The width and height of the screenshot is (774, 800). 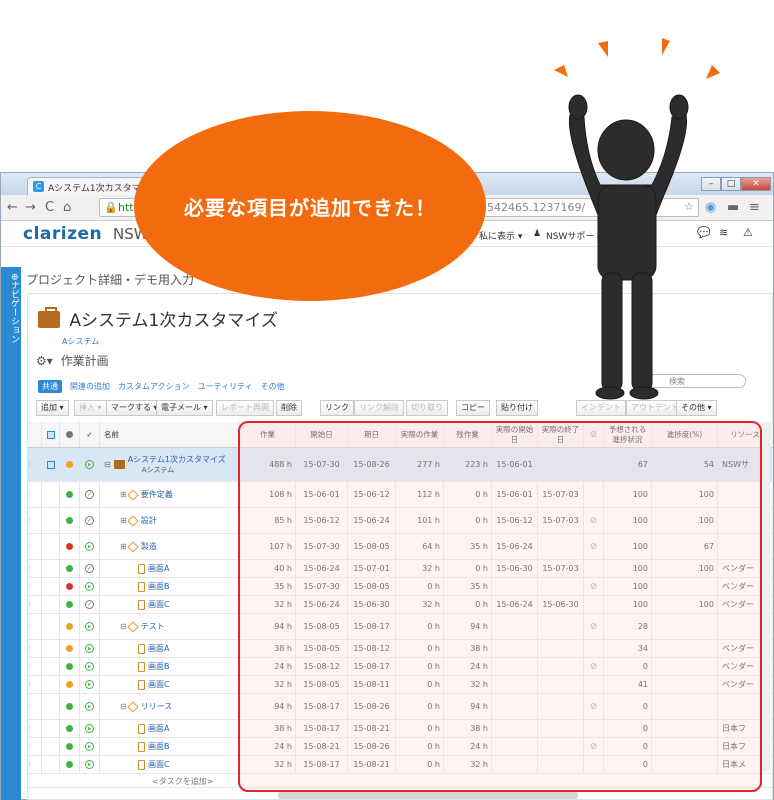 What do you see at coordinates (337, 408) in the screenshot?
I see `toolbar-button-6: リンク` at bounding box center [337, 408].